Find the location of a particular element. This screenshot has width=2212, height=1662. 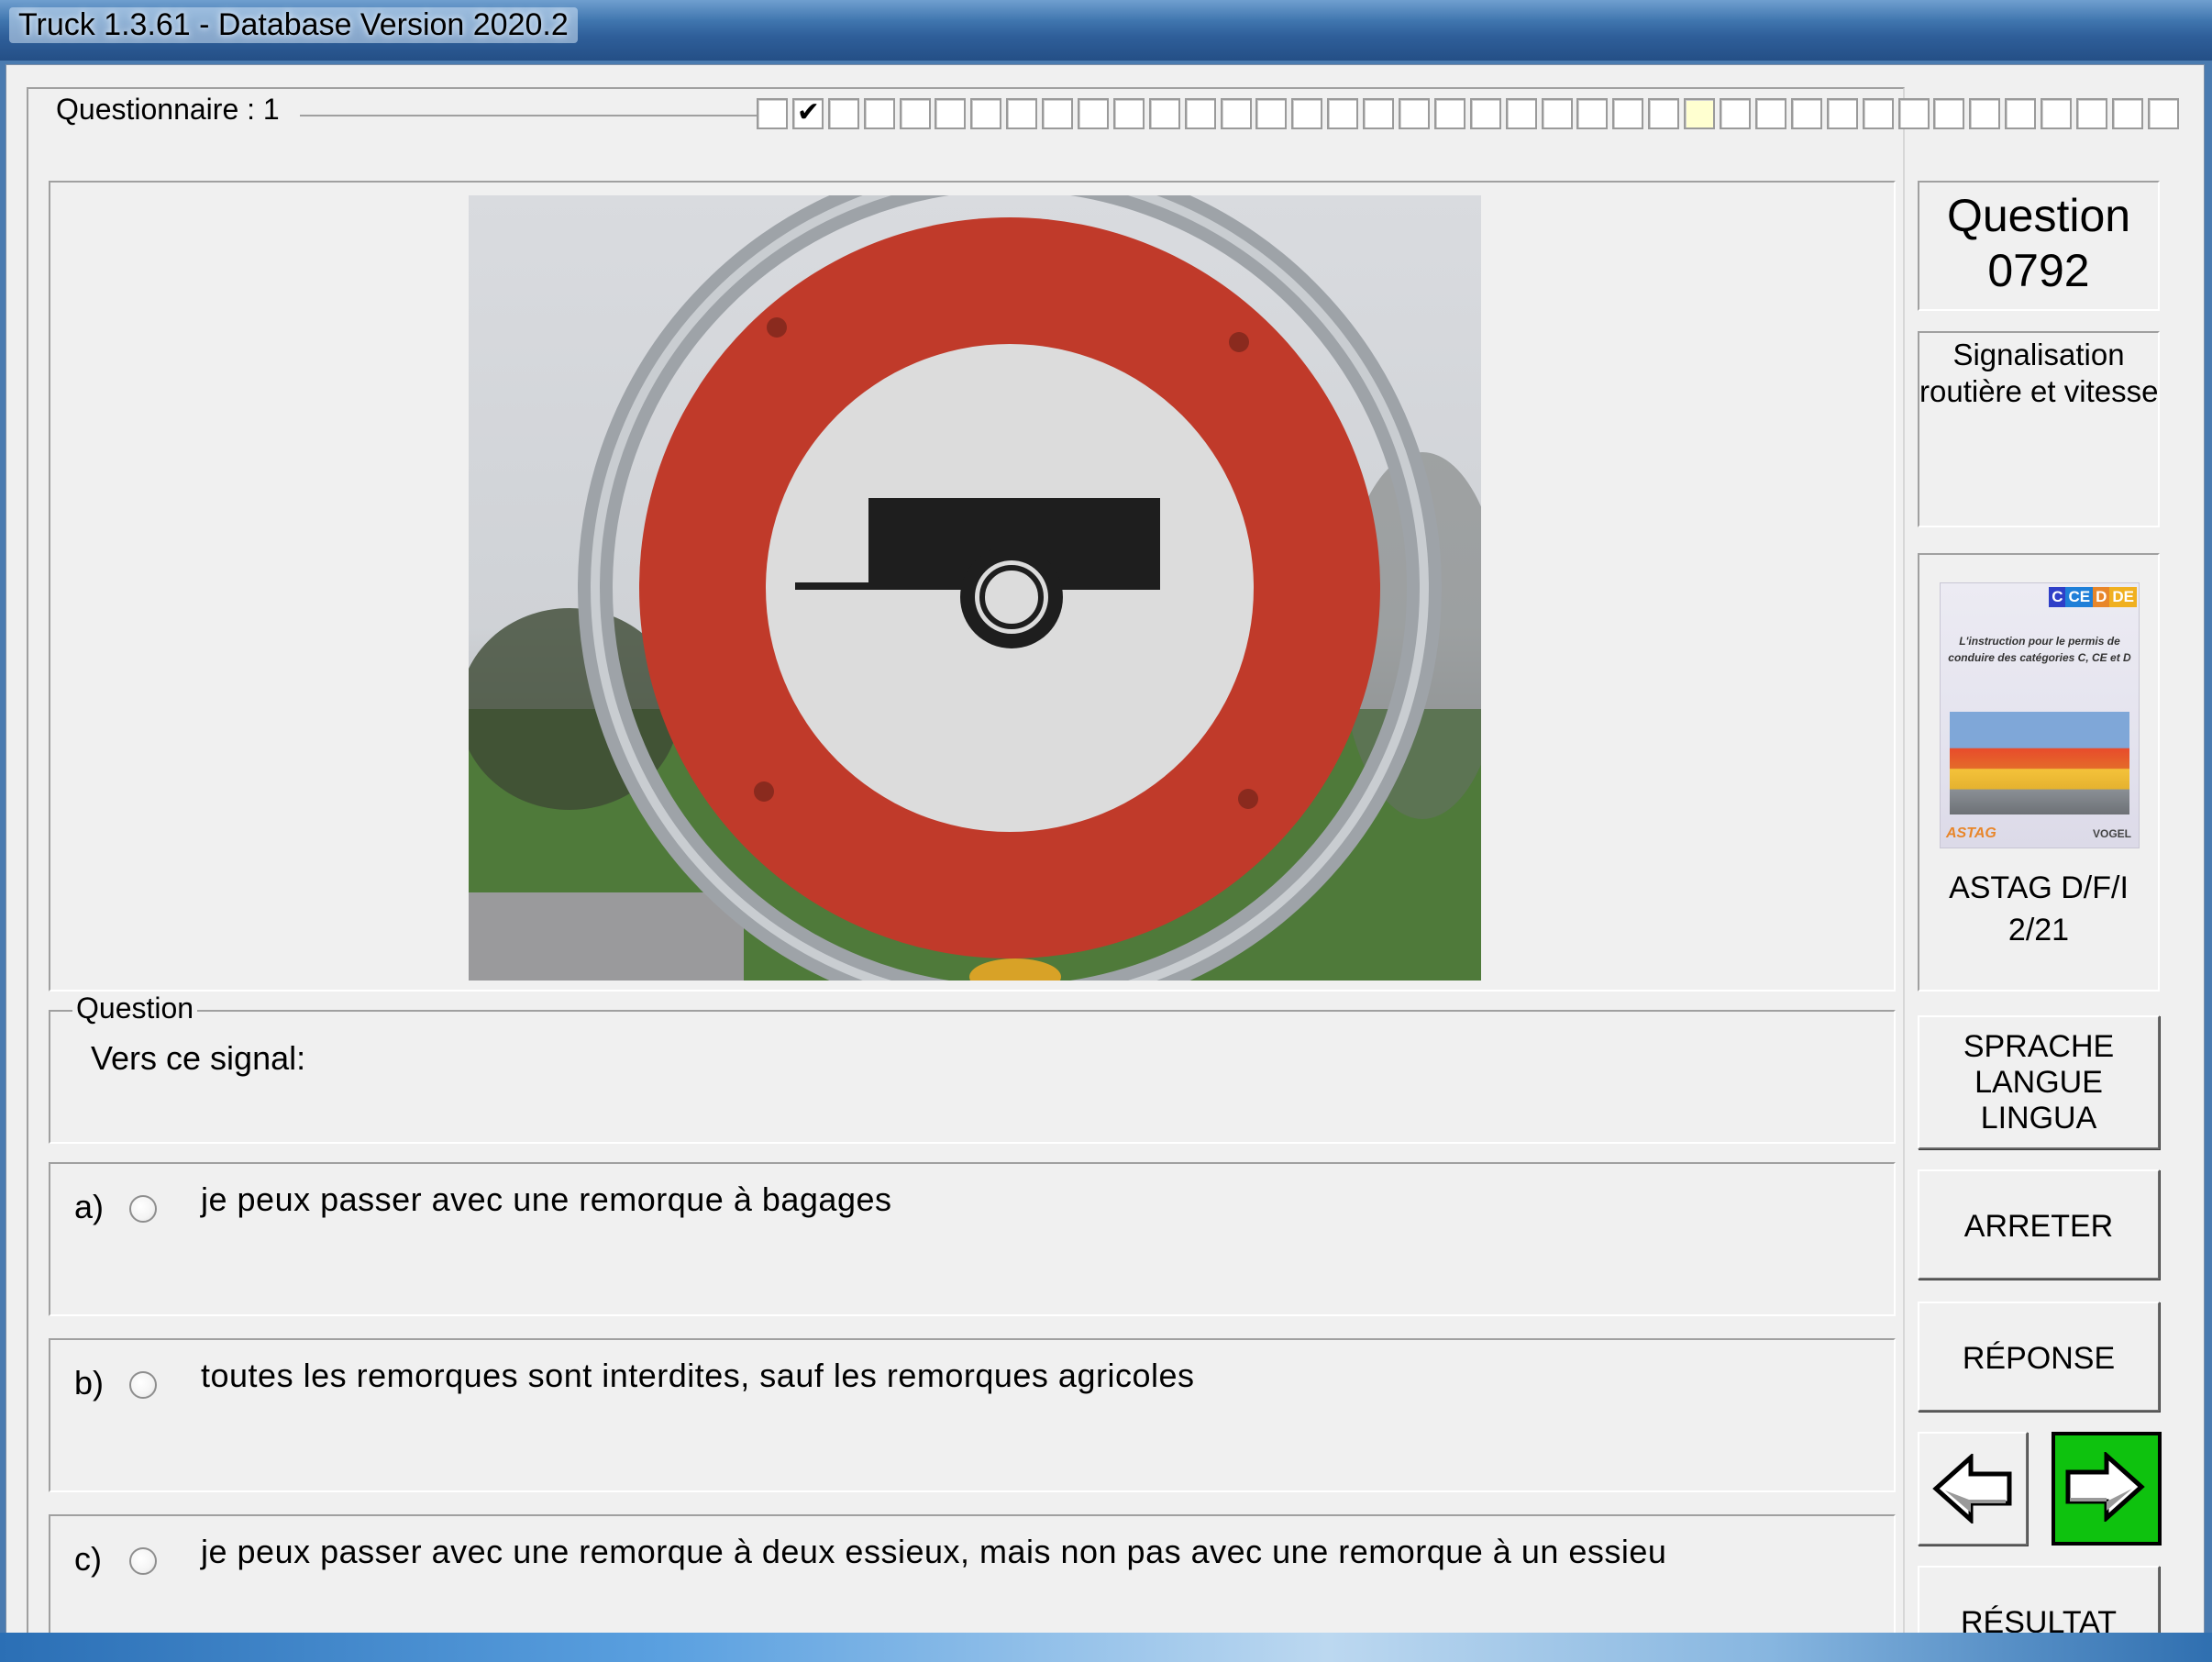

next-button is located at coordinates (2107, 1489).